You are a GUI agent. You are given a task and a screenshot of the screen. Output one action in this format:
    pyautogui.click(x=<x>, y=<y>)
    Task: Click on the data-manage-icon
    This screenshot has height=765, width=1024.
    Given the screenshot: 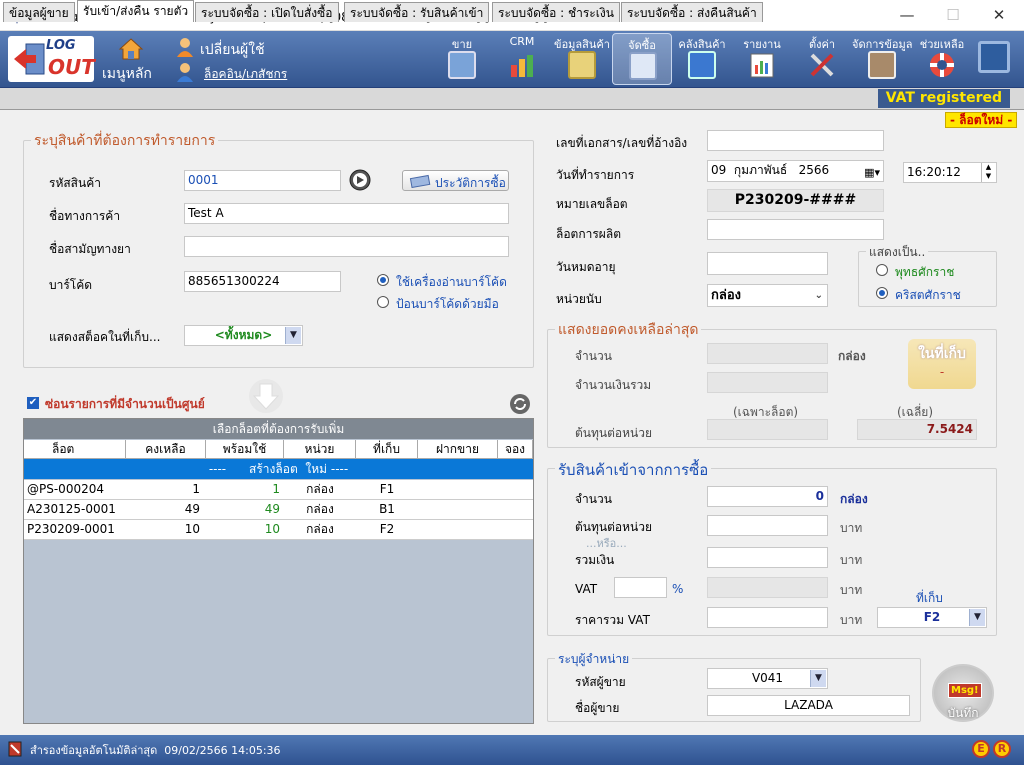 What is the action you would take?
    pyautogui.click(x=882, y=65)
    